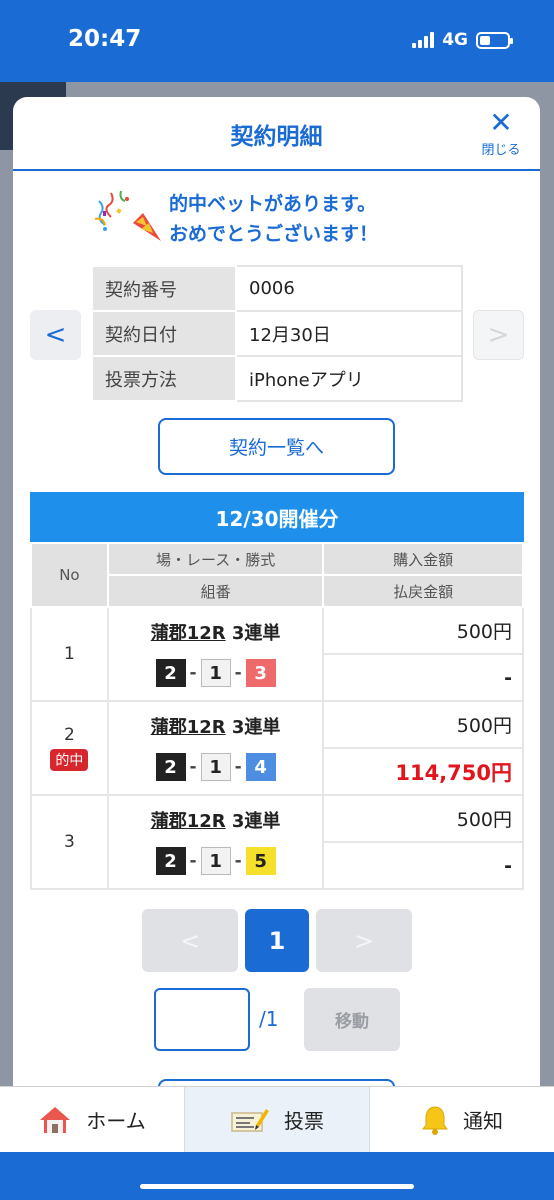 The image size is (554, 1200). I want to click on page-number-input, so click(202, 1019).